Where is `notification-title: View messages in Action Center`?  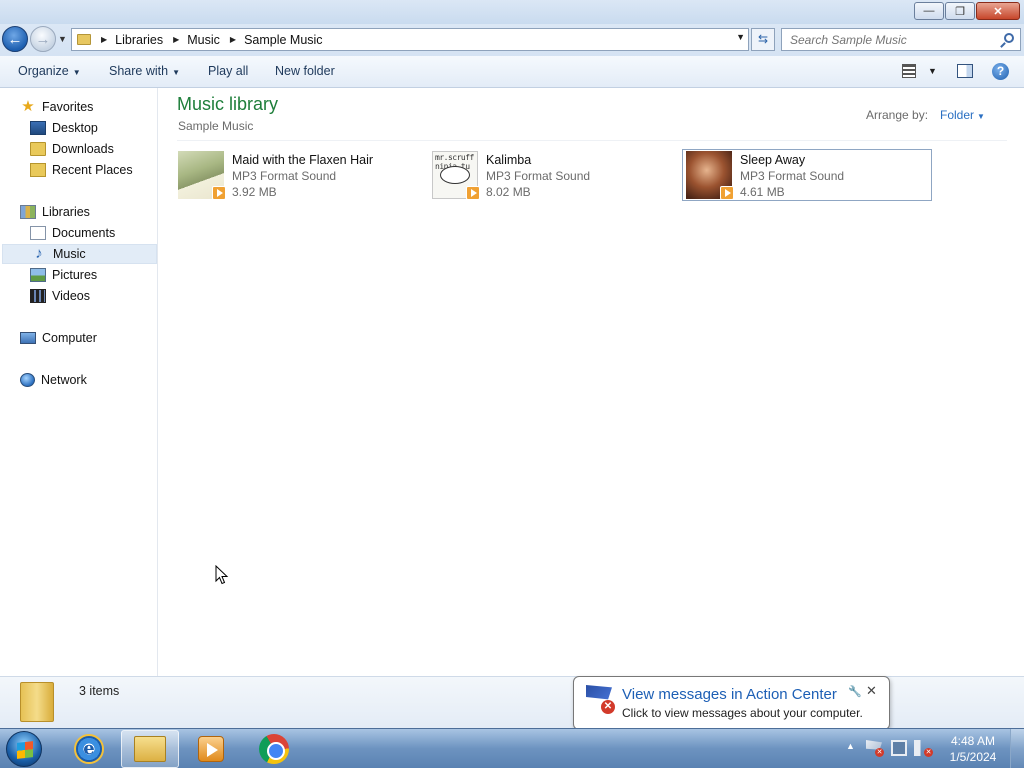 notification-title: View messages in Action Center is located at coordinates (729, 694).